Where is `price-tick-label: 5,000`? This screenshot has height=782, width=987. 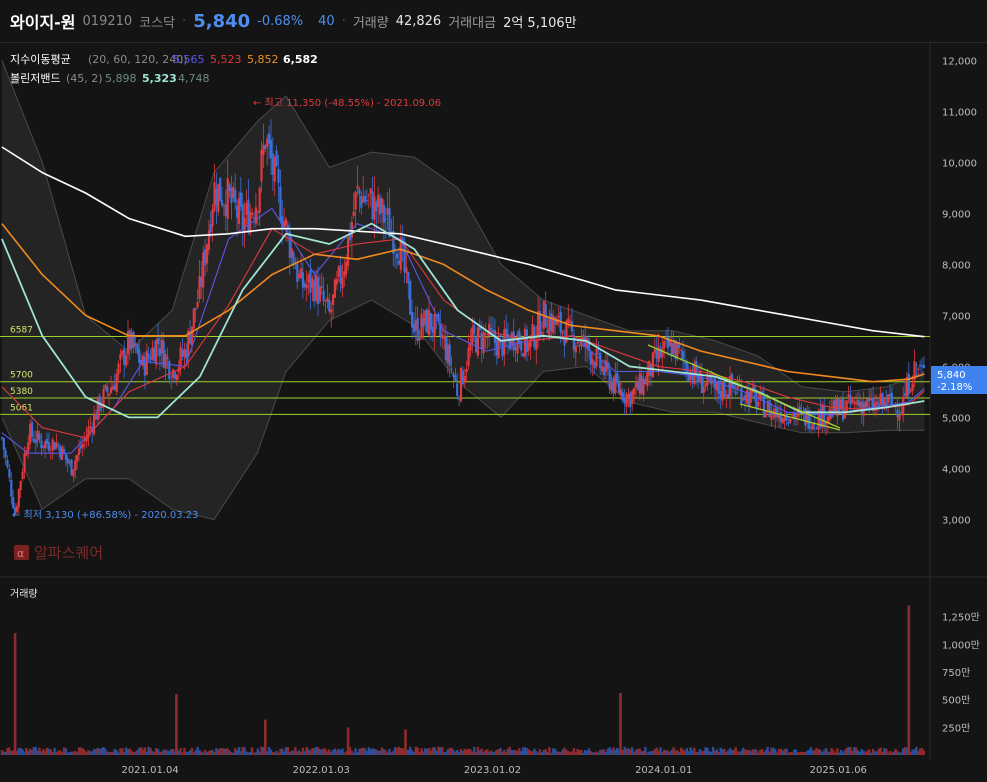 price-tick-label: 5,000 is located at coordinates (956, 418).